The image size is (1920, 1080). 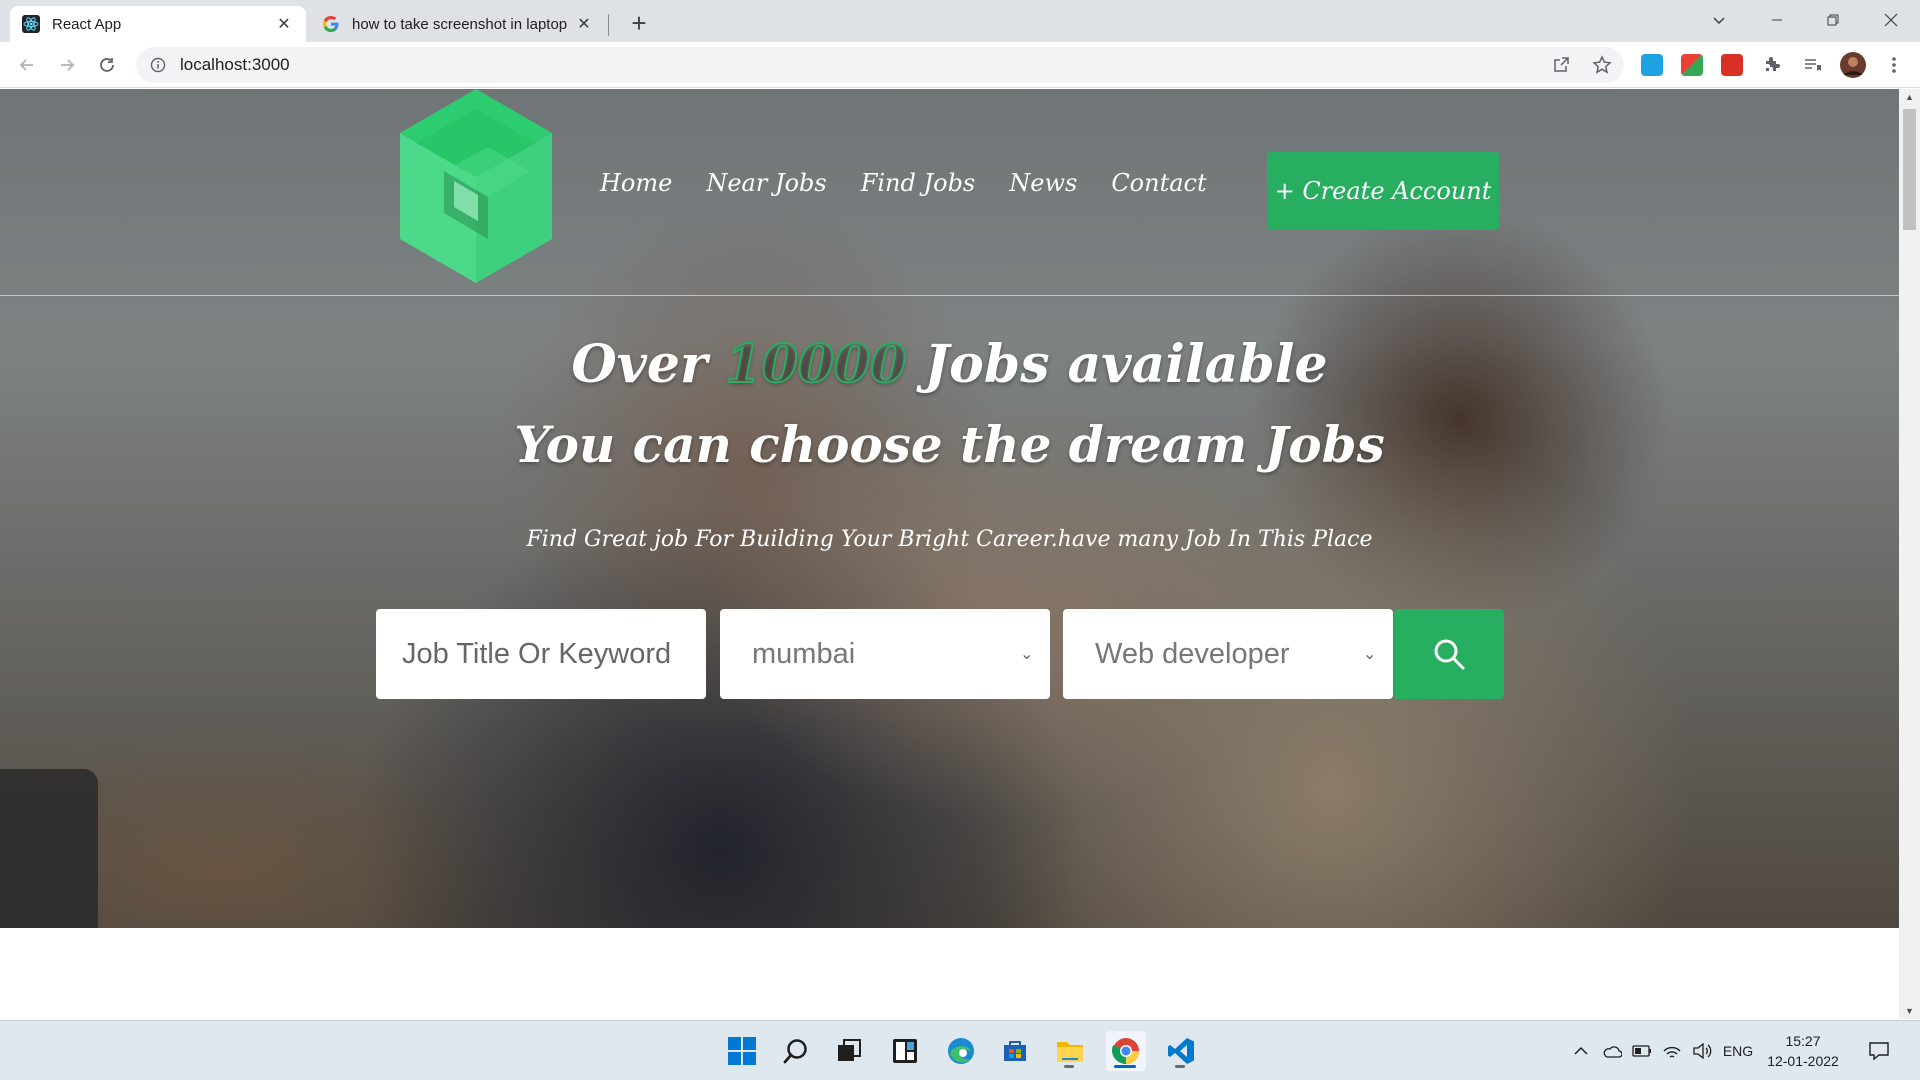 I want to click on forward-arrow-icon, so click(x=67, y=65).